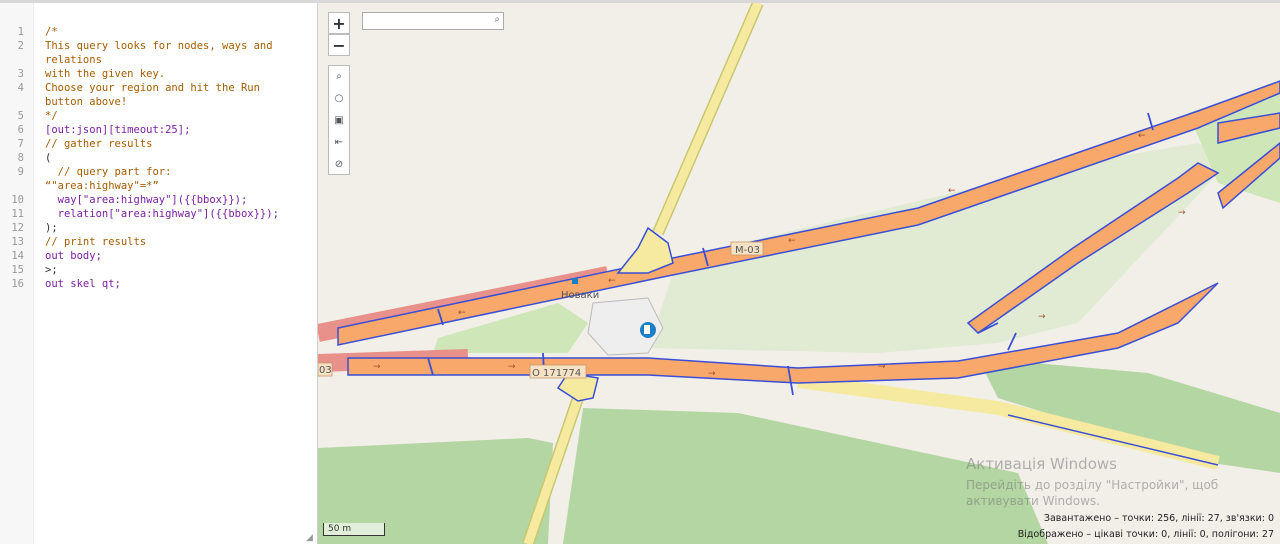  I want to click on code-line: This query looks for nodes, ways and, so click(159, 46).